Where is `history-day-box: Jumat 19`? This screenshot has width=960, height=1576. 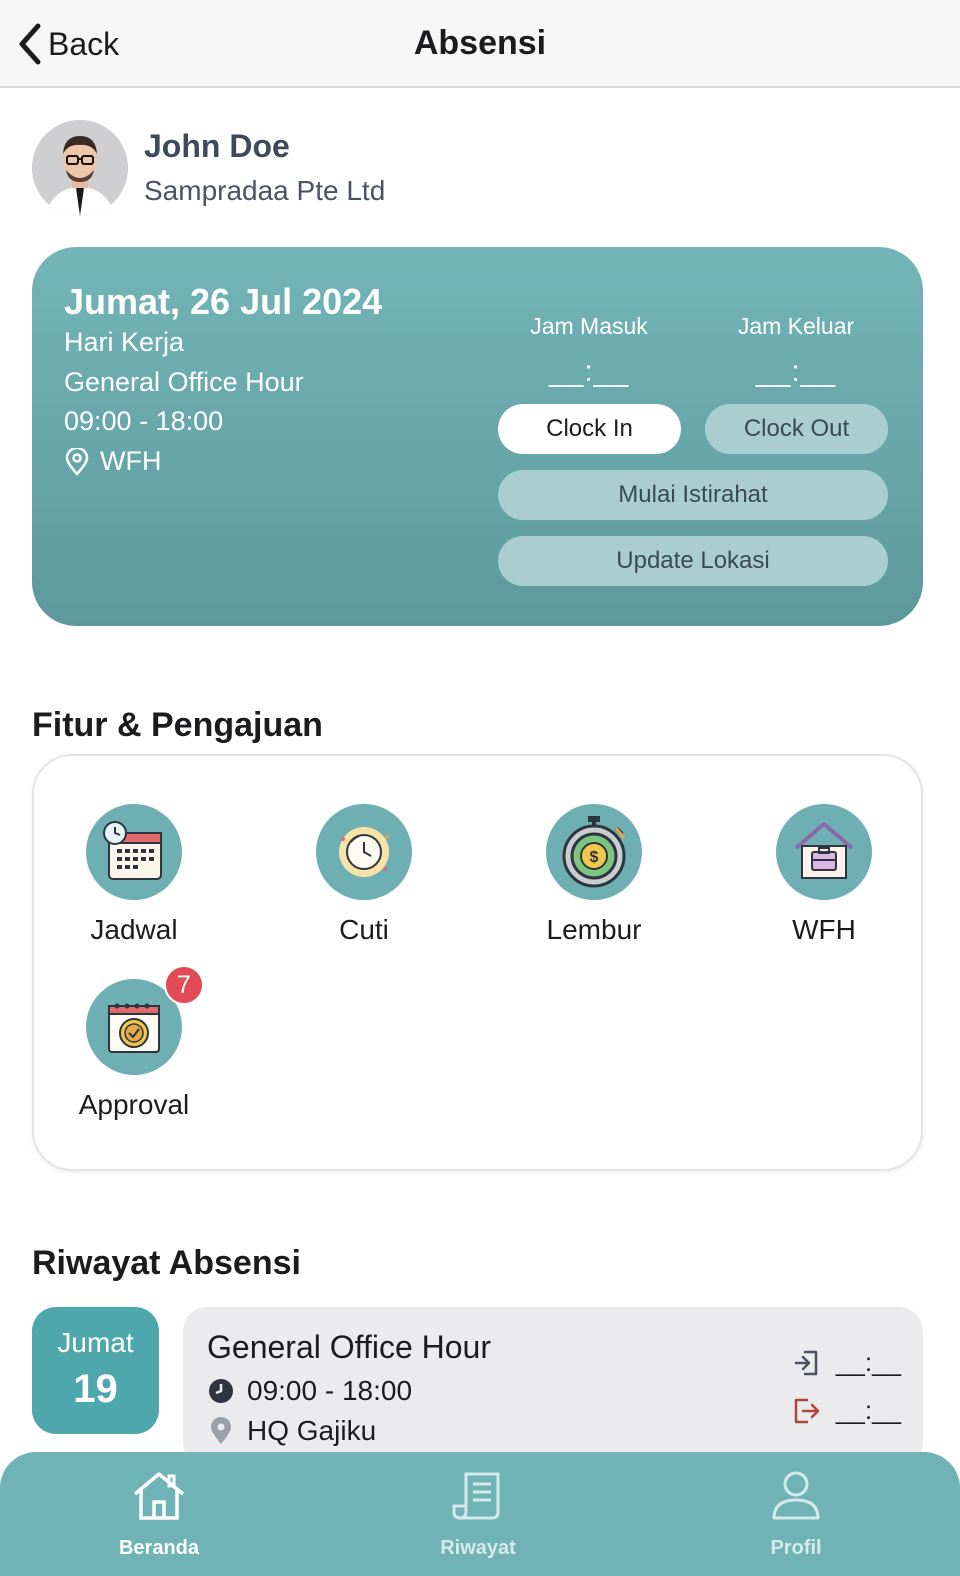 history-day-box: Jumat 19 is located at coordinates (95, 1370).